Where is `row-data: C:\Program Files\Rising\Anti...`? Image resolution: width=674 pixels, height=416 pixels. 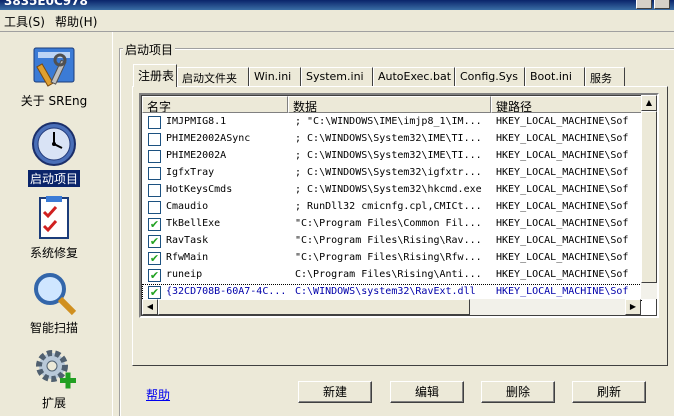
row-data: C:\Program Files\Rising\Anti... is located at coordinates (388, 274).